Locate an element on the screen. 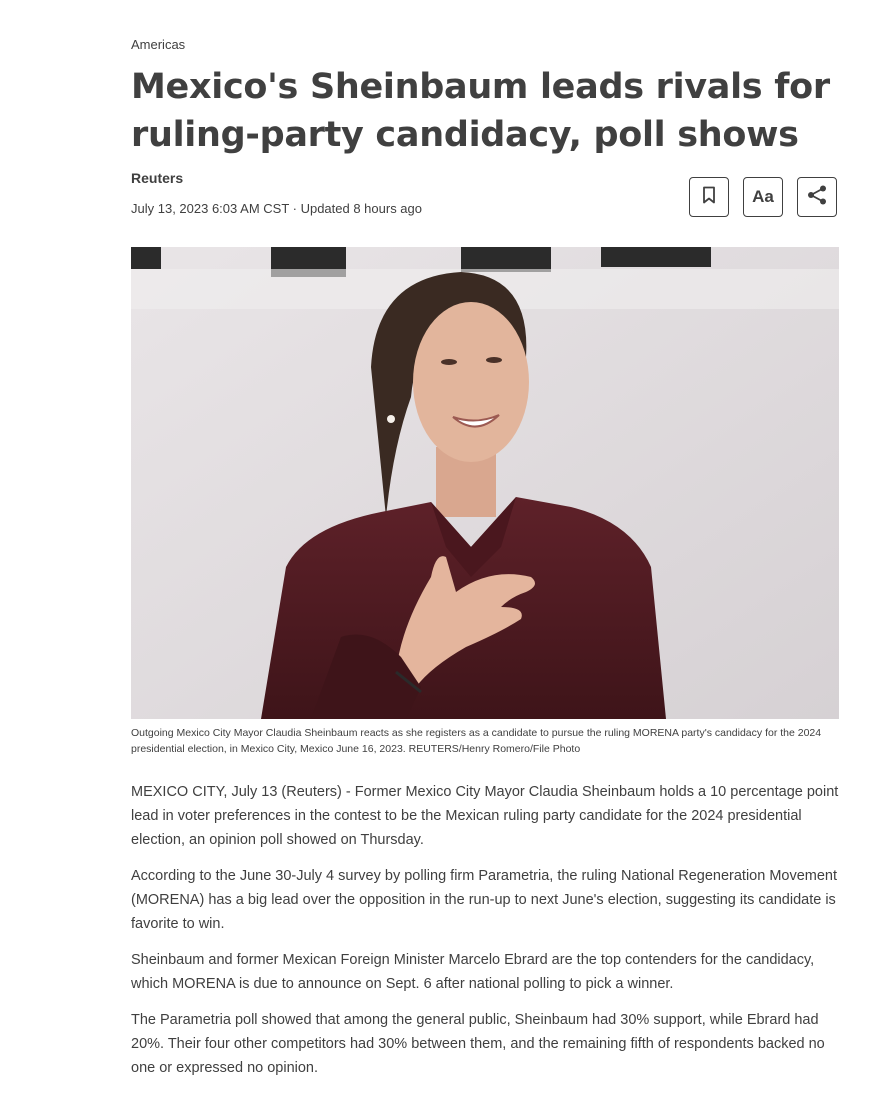 This screenshot has height=1094, width=881. share-icon is located at coordinates (817, 197).